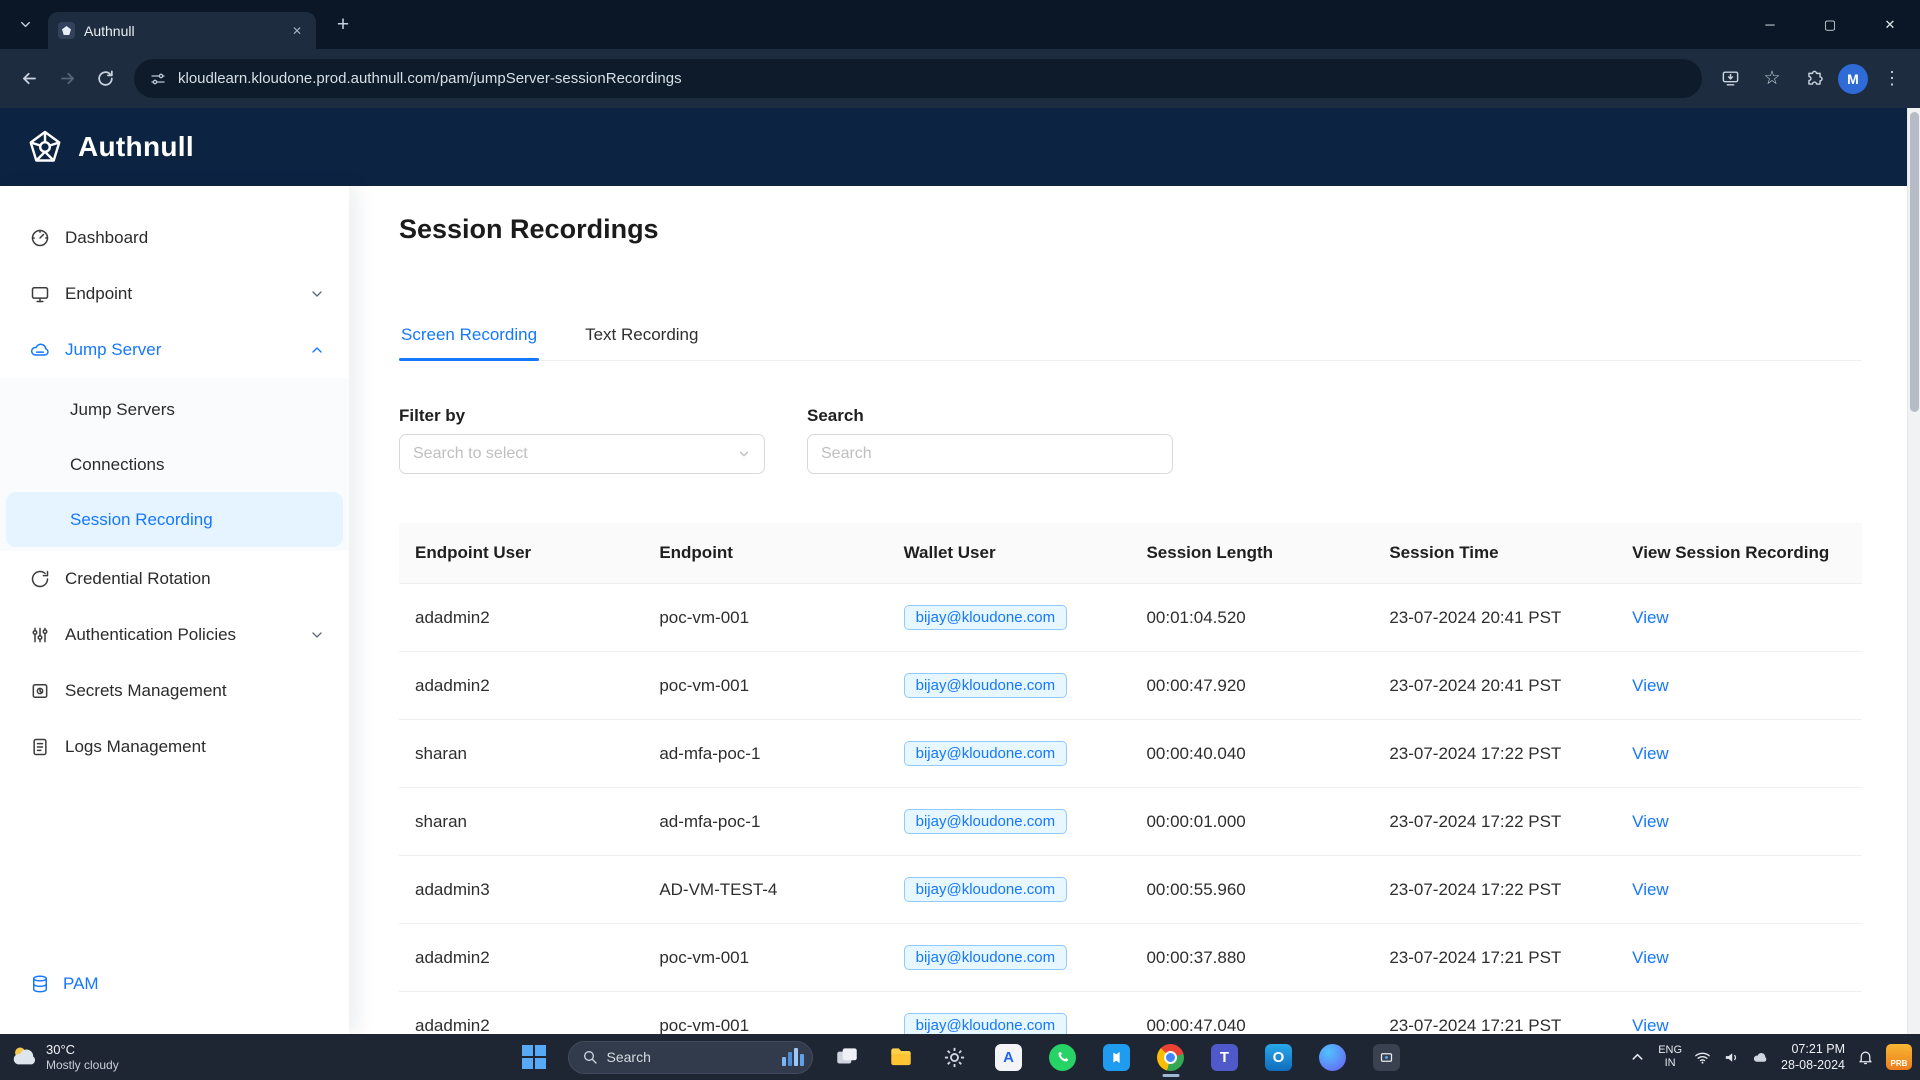 Image resolution: width=1920 pixels, height=1080 pixels. Describe the element at coordinates (174, 409) in the screenshot. I see `sidebar-item-jump-servers: Jump Servers` at that location.